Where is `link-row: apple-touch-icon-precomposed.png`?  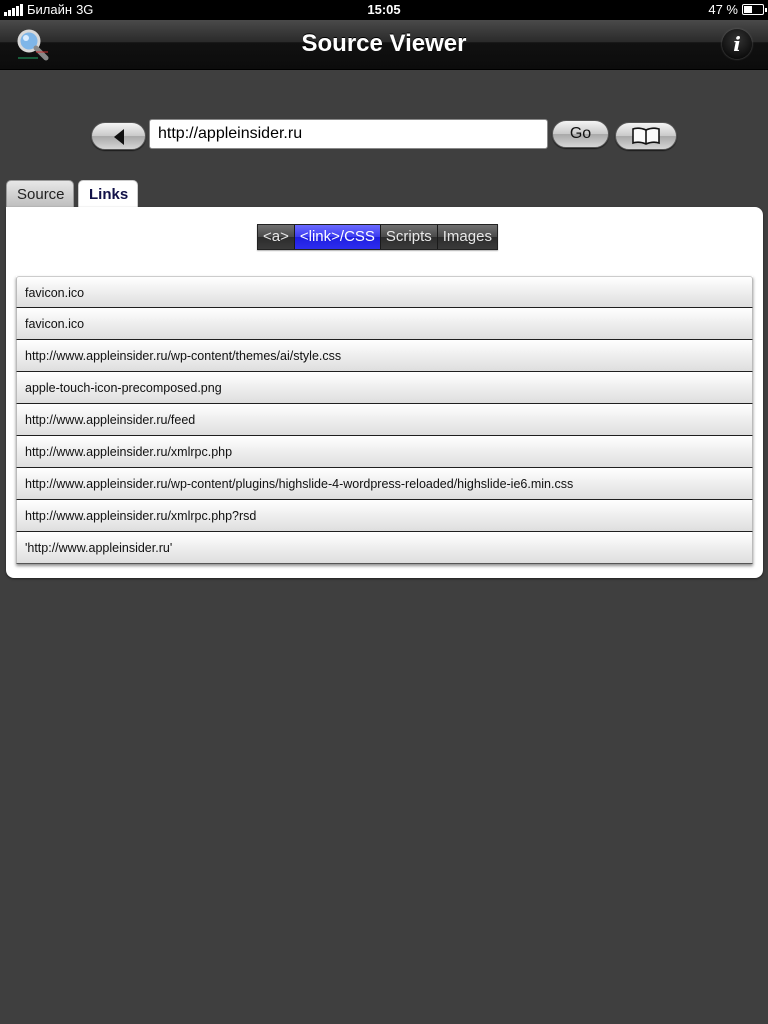 link-row: apple-touch-icon-precomposed.png is located at coordinates (384, 388).